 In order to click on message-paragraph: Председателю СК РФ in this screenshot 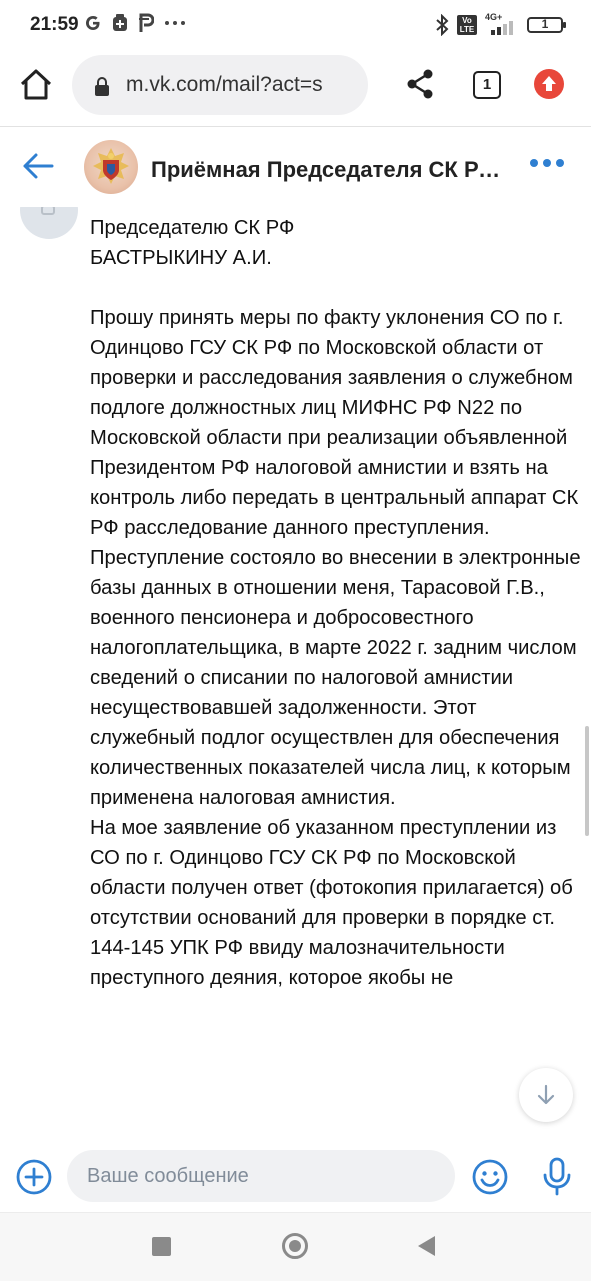, I will do `click(192, 228)`.